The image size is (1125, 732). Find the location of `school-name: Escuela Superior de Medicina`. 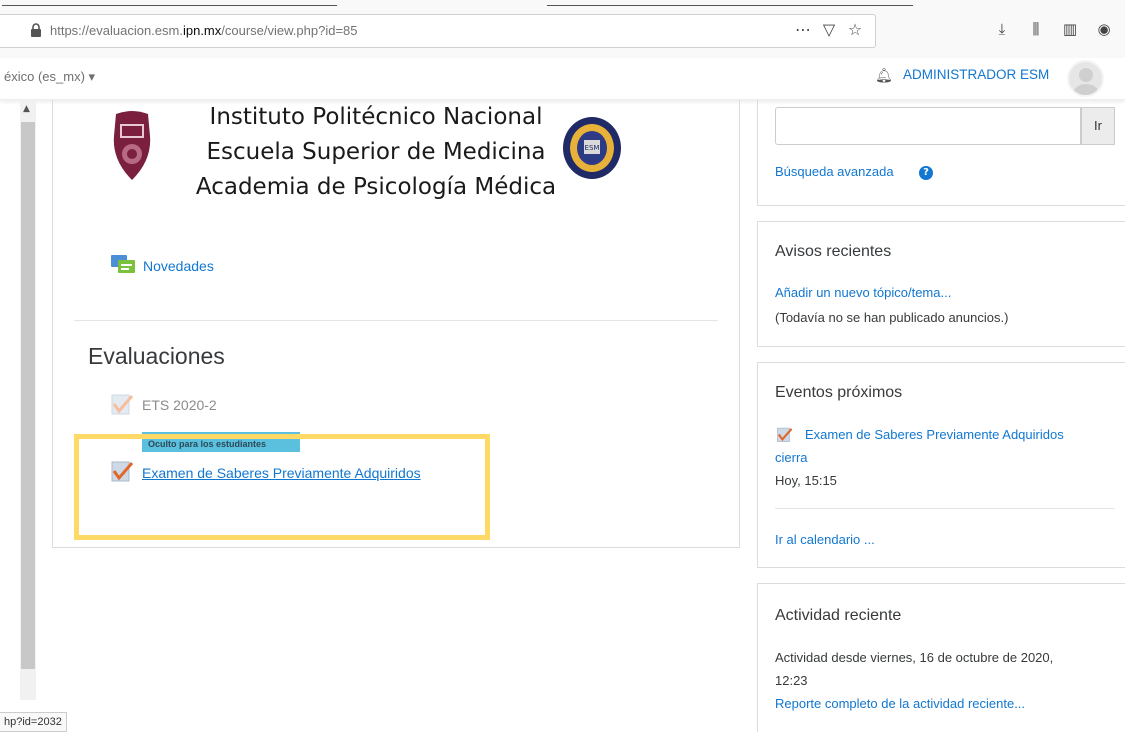

school-name: Escuela Superior de Medicina is located at coordinates (376, 152).